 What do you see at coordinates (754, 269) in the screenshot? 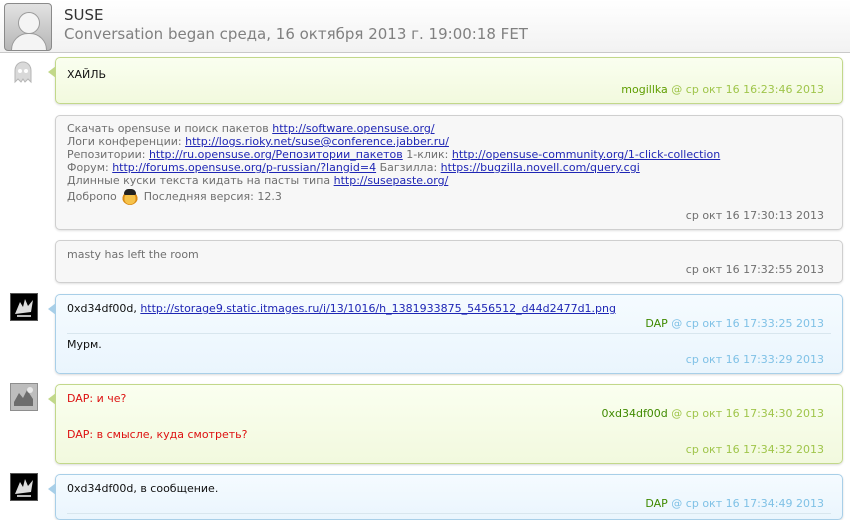
I see `message-time: ср окт 16 17:32:55 2013` at bounding box center [754, 269].